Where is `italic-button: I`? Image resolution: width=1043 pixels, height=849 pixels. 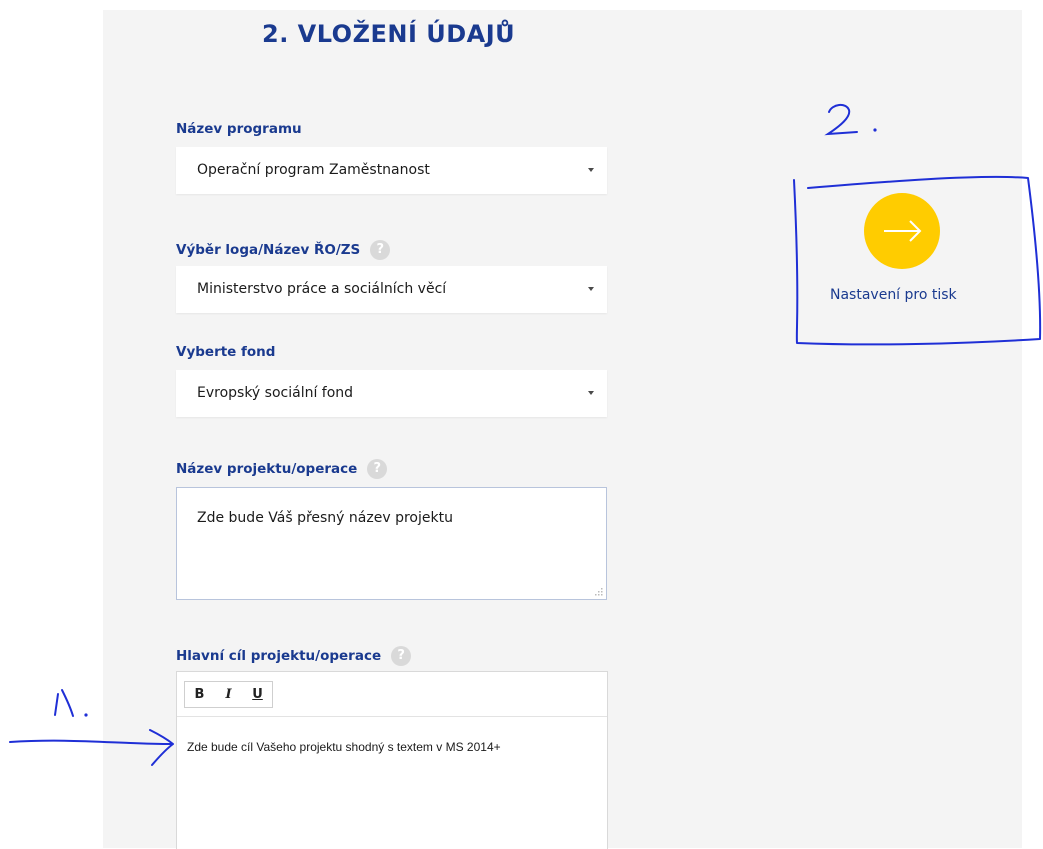
italic-button: I is located at coordinates (228, 694).